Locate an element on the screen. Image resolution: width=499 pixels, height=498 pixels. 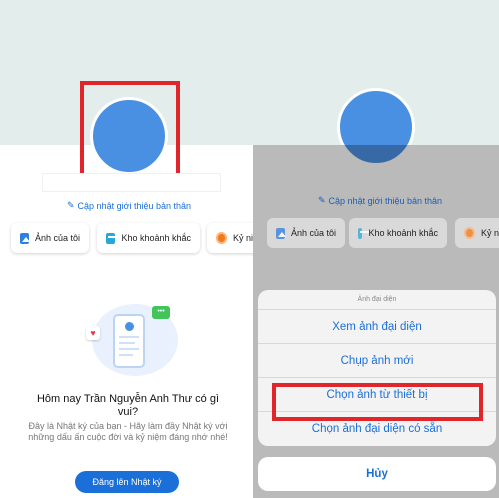
profile-name-redacted is located at coordinates (131, 182).